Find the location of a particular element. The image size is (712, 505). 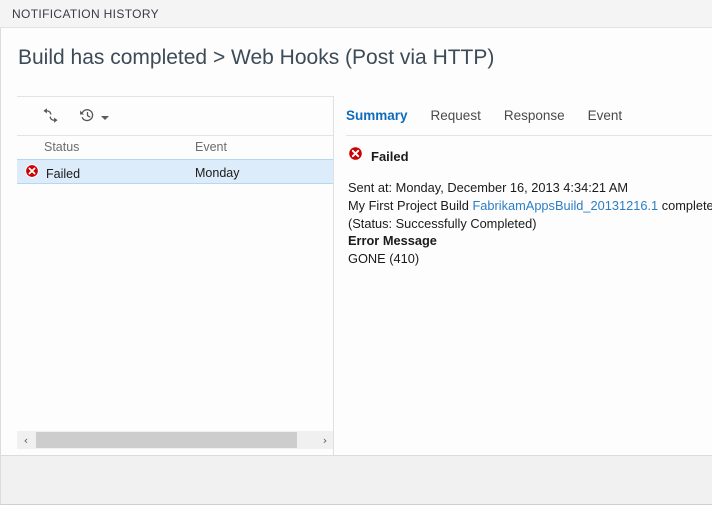

history-clock-icon is located at coordinates (87, 117).